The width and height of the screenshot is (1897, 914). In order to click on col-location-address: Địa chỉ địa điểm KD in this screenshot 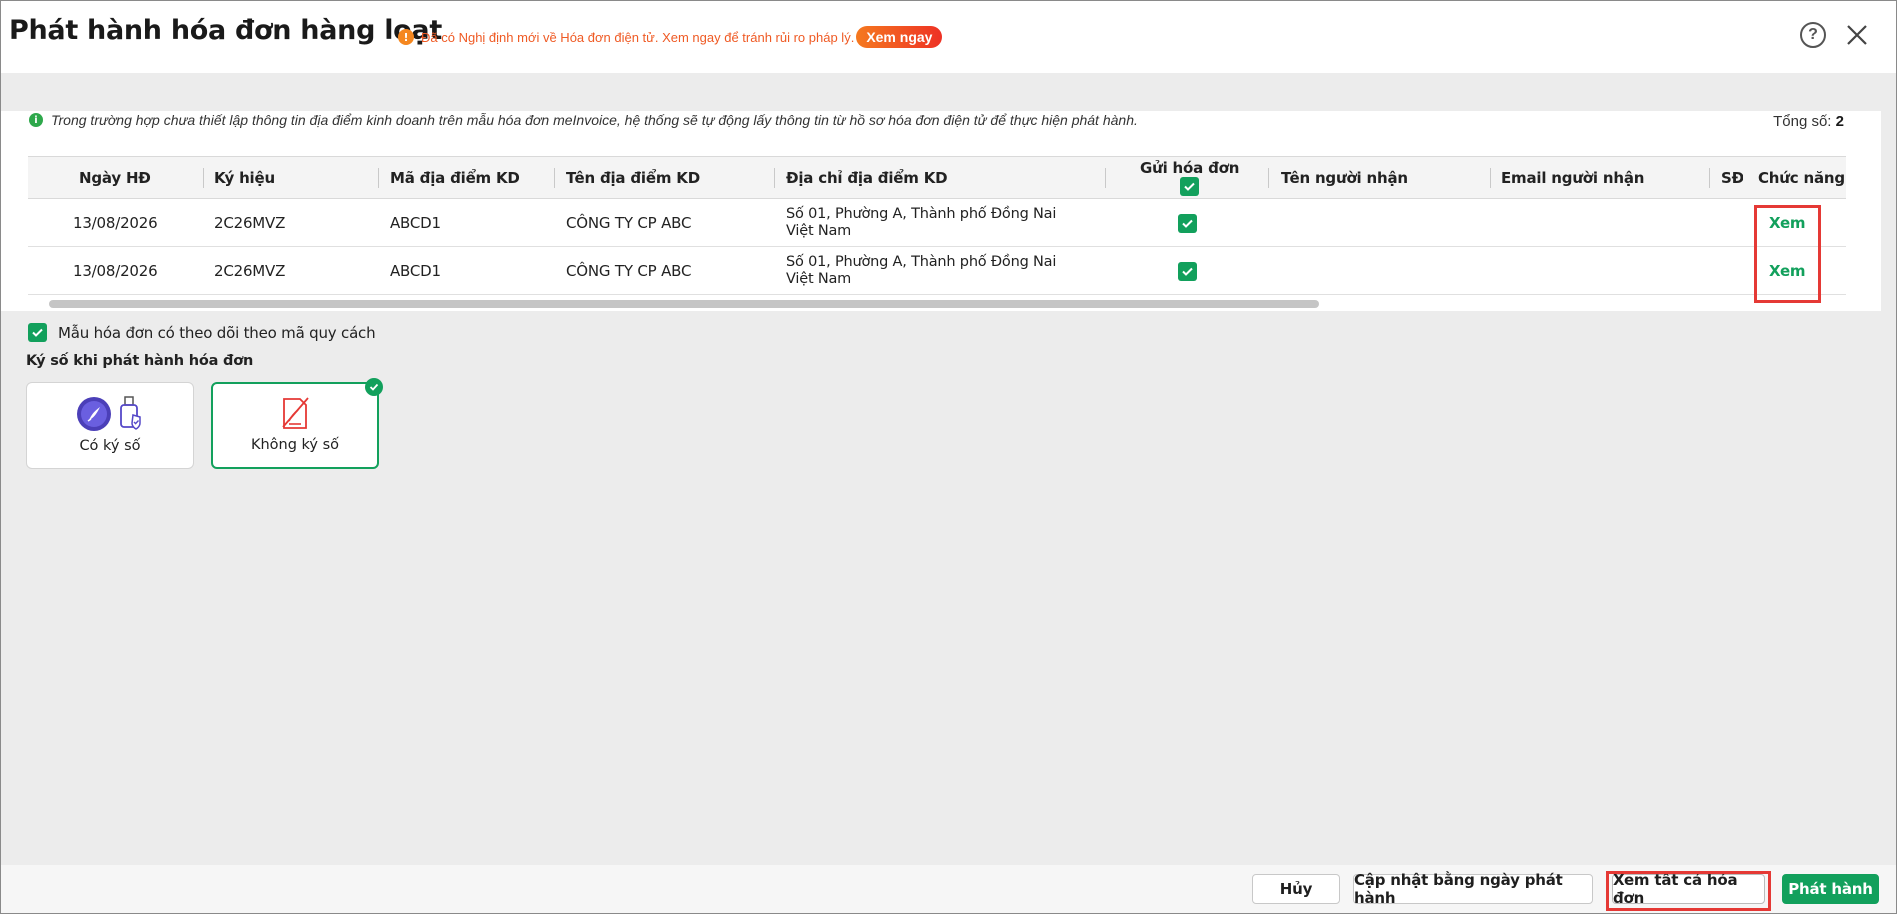, I will do `click(867, 178)`.